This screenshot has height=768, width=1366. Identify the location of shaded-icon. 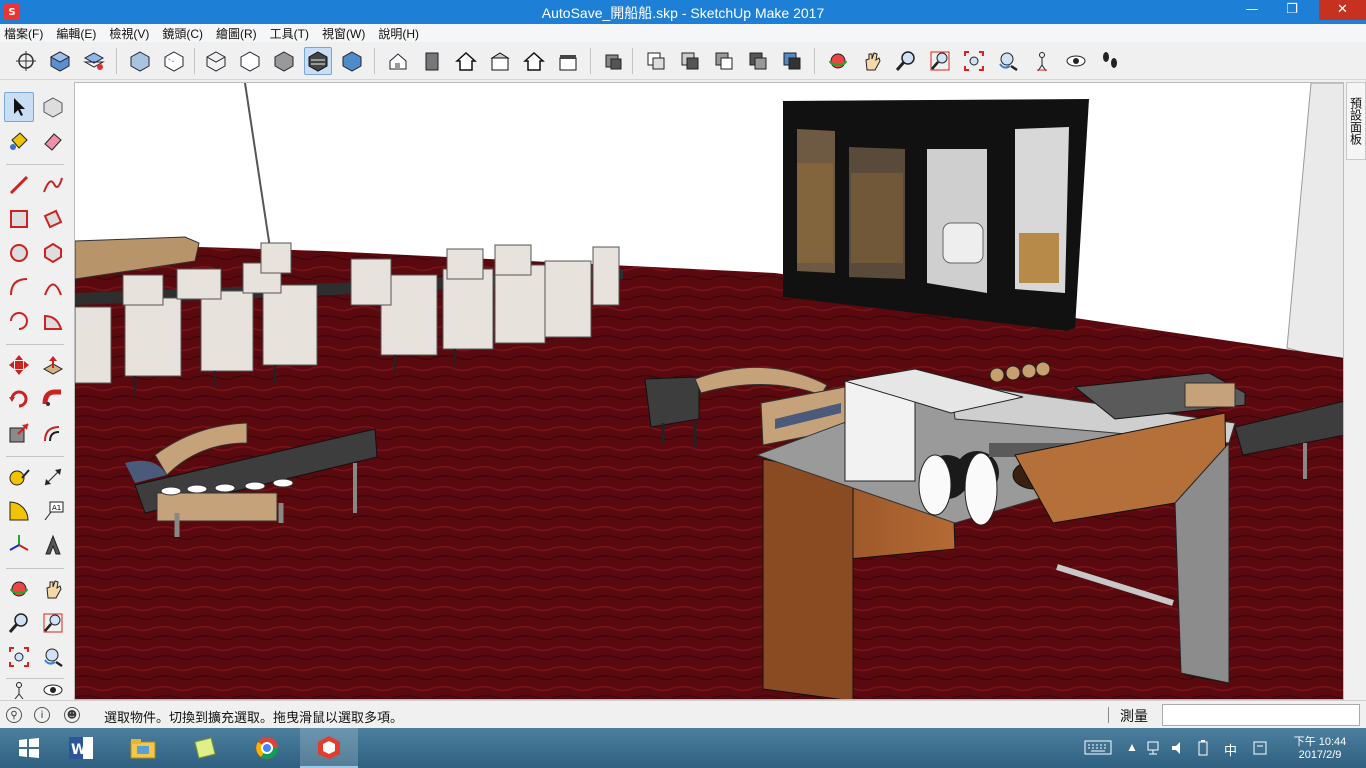
(284, 61).